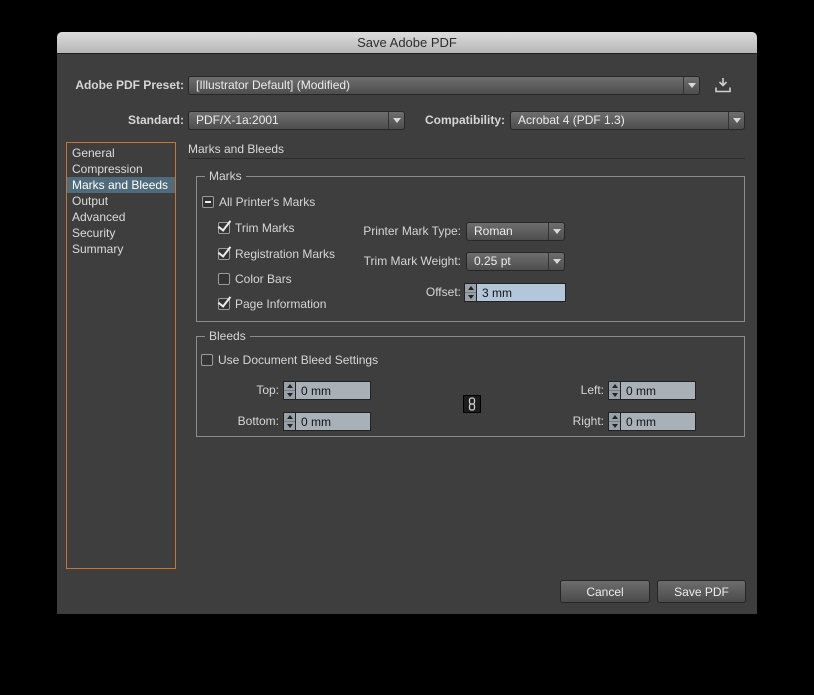 This screenshot has height=695, width=814. Describe the element at coordinates (90, 201) in the screenshot. I see `sidebar-item-label: Output` at that location.